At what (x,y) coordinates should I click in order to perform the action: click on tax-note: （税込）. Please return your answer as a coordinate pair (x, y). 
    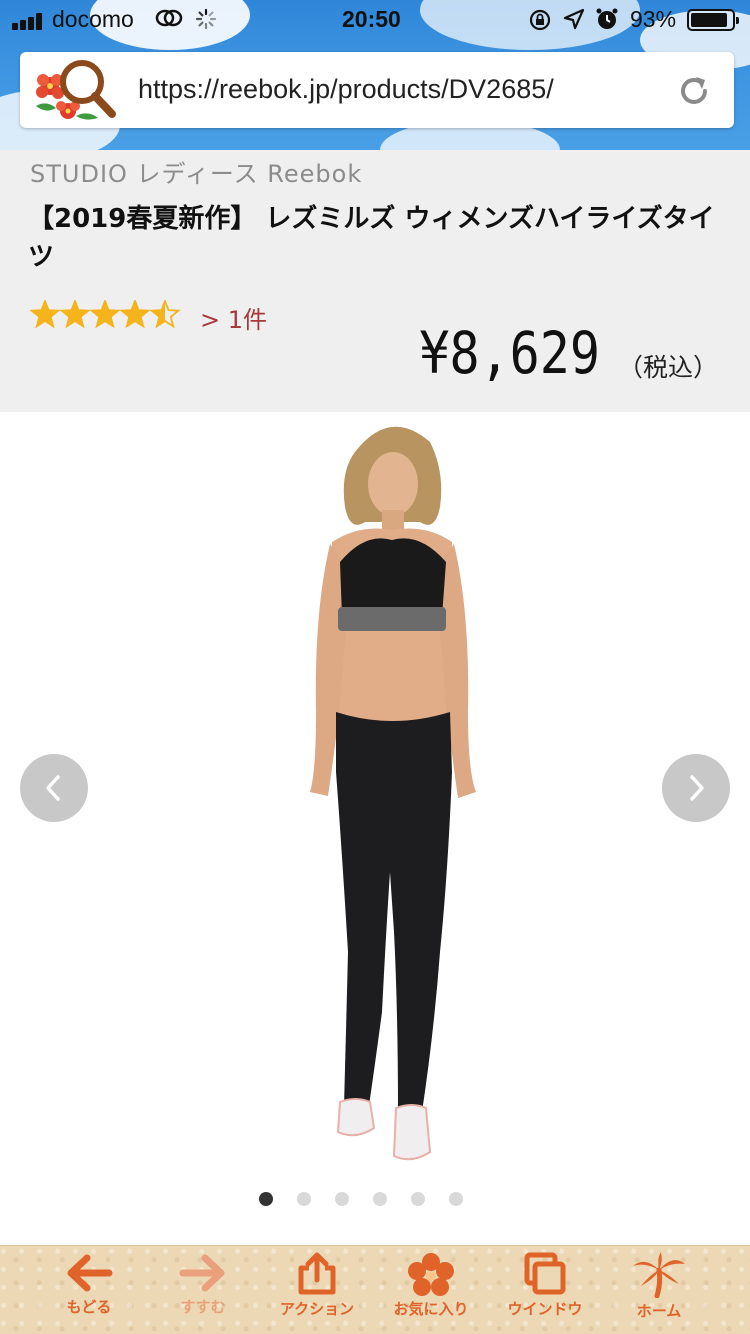
    Looking at the image, I should click on (668, 367).